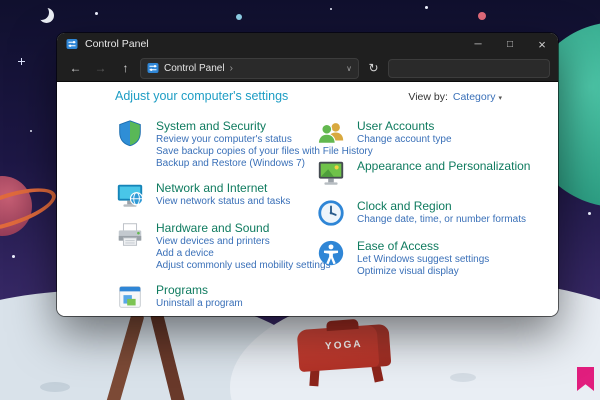 Image resolution: width=600 pixels, height=400 pixels. Describe the element at coordinates (236, 254) in the screenshot. I see `category-link: Add a device` at that location.